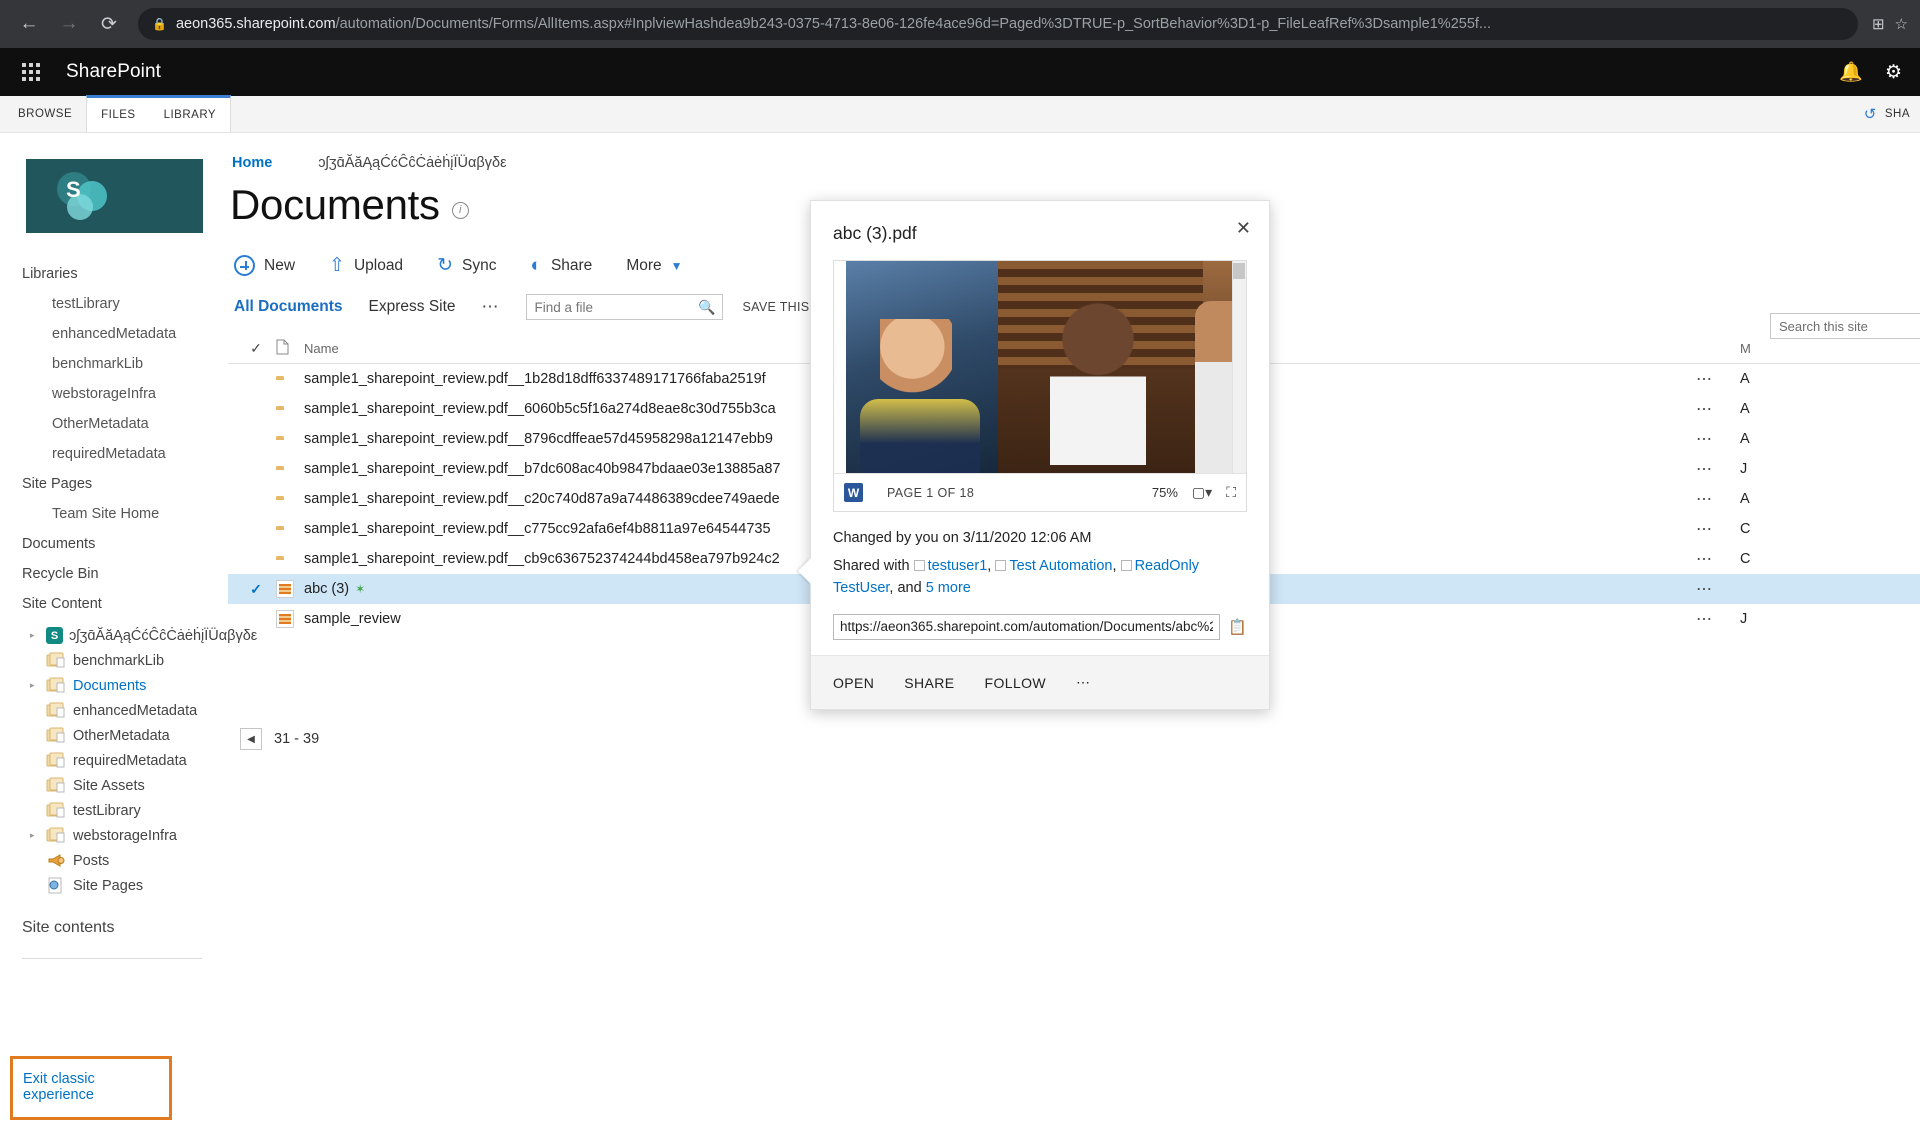  What do you see at coordinates (29, 24) in the screenshot?
I see `back-button: ←` at bounding box center [29, 24].